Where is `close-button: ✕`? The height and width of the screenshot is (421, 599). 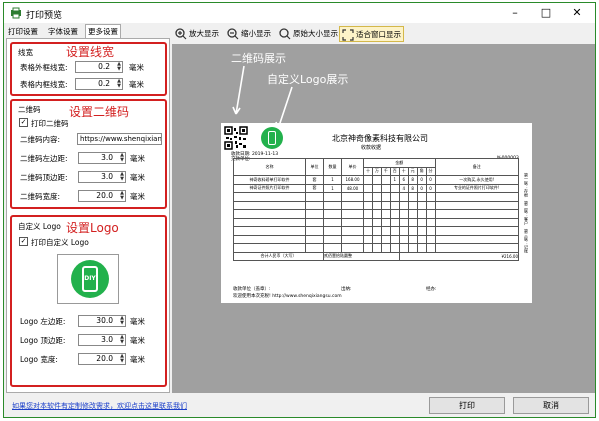 close-button: ✕ is located at coordinates (577, 13).